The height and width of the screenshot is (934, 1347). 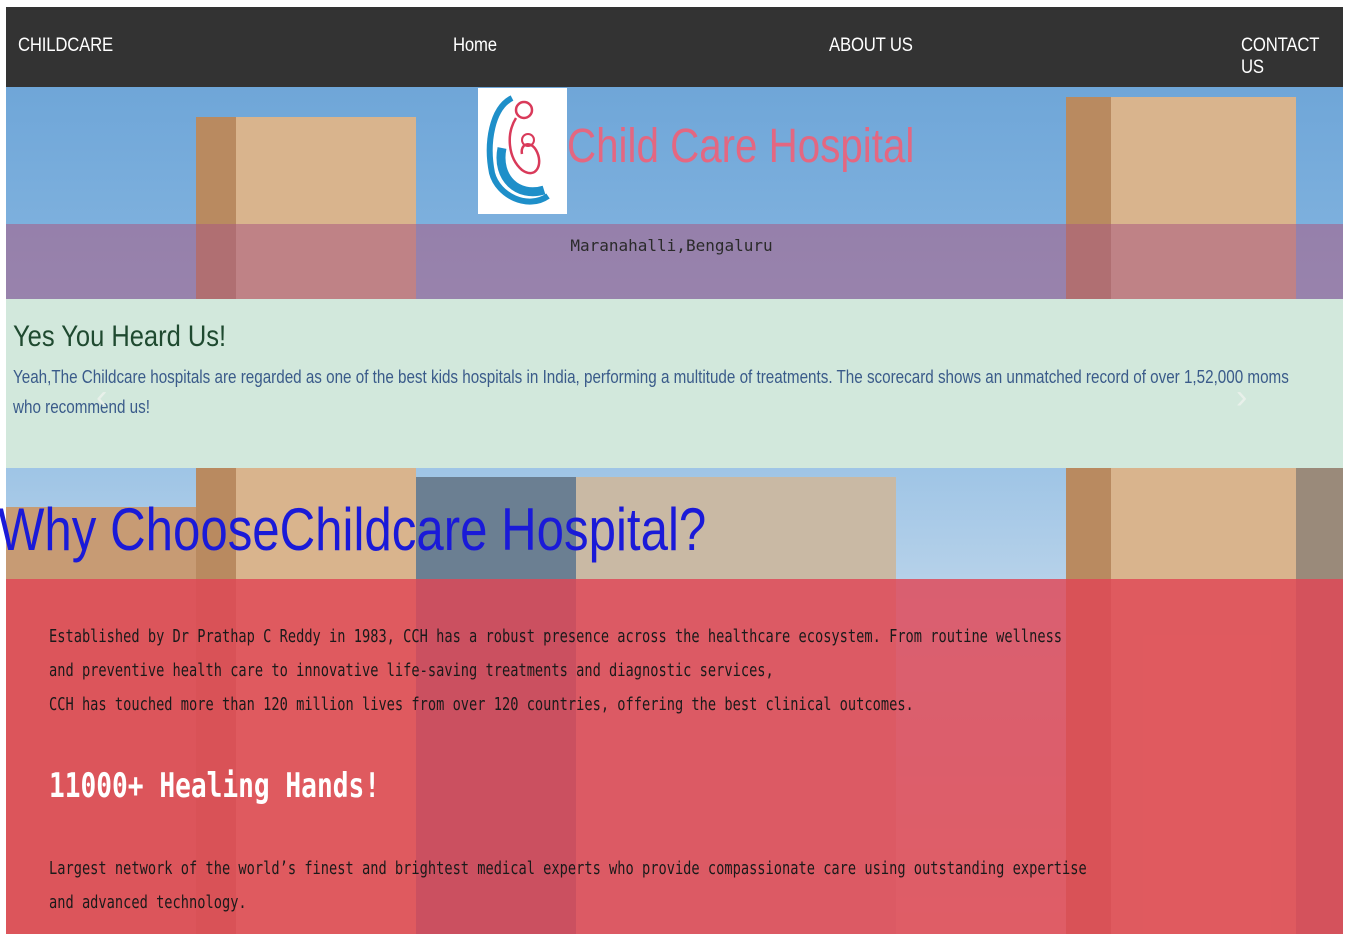 I want to click on hospital-logo, so click(x=522, y=151).